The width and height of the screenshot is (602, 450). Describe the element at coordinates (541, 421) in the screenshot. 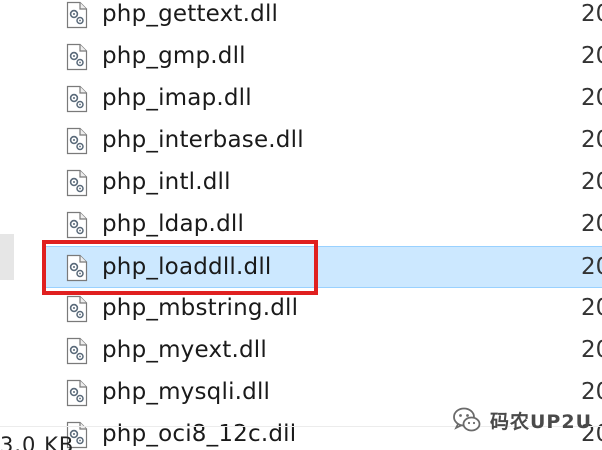

I see `watermark-text: 码农UP2U` at that location.